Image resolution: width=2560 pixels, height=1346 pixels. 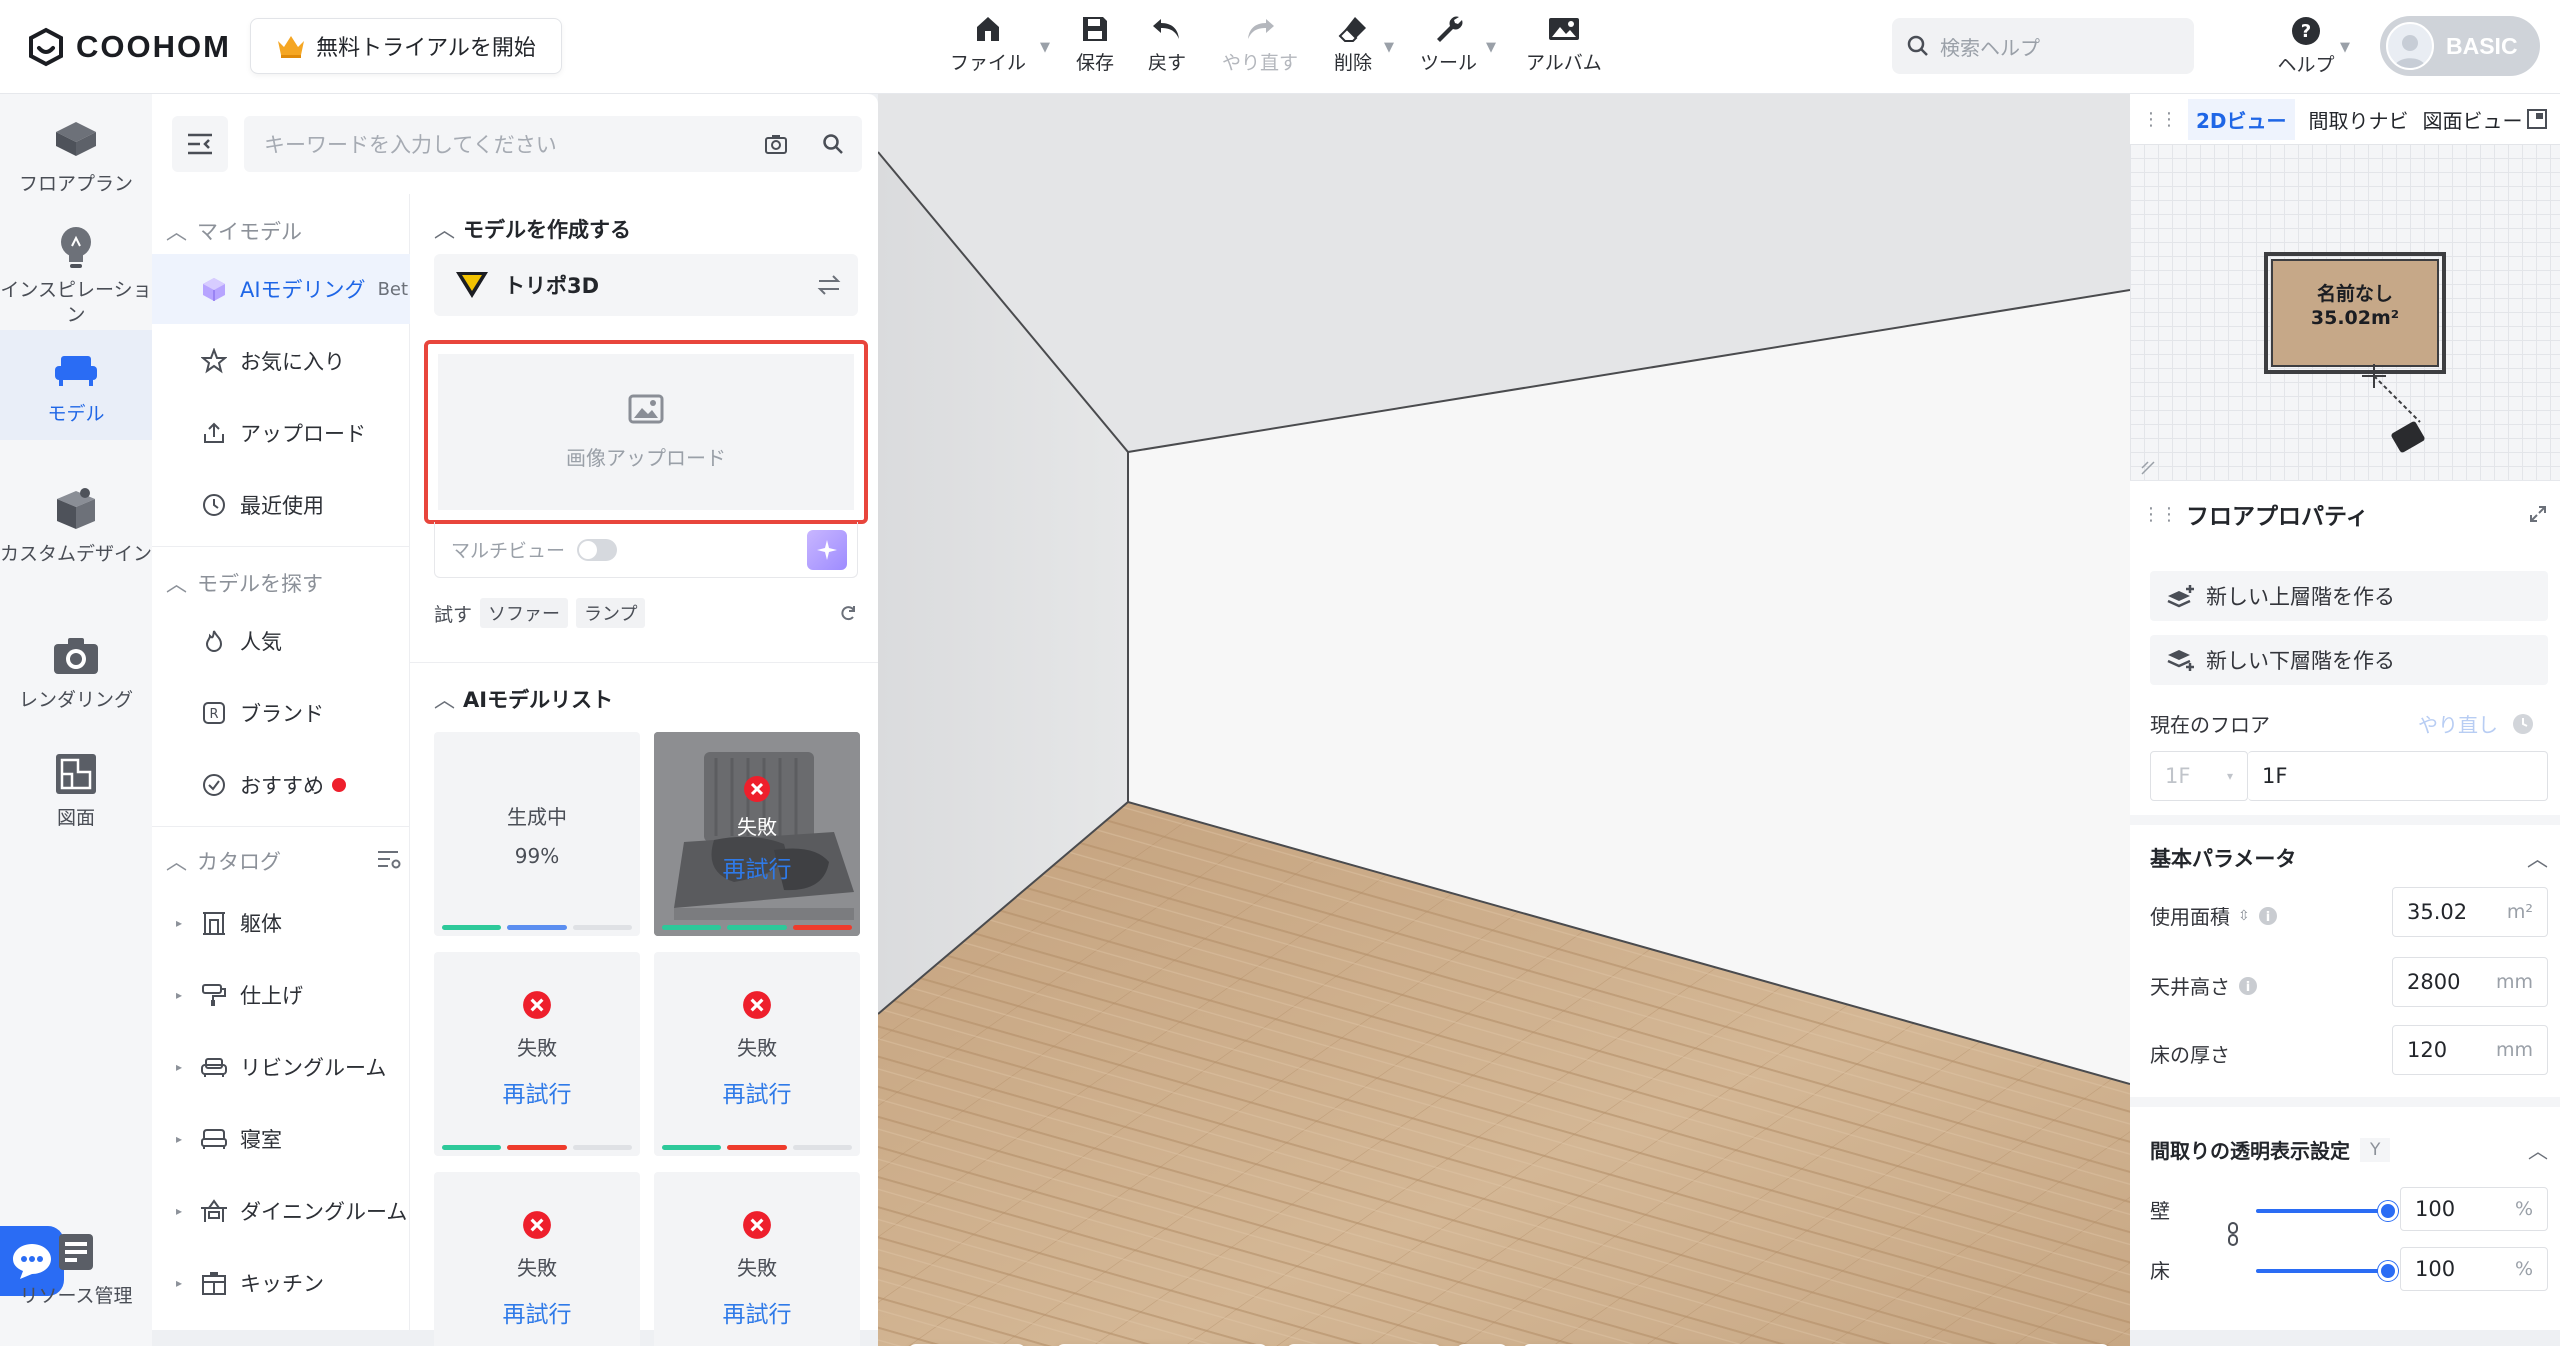 I want to click on save-button: 保存, so click(x=1095, y=46).